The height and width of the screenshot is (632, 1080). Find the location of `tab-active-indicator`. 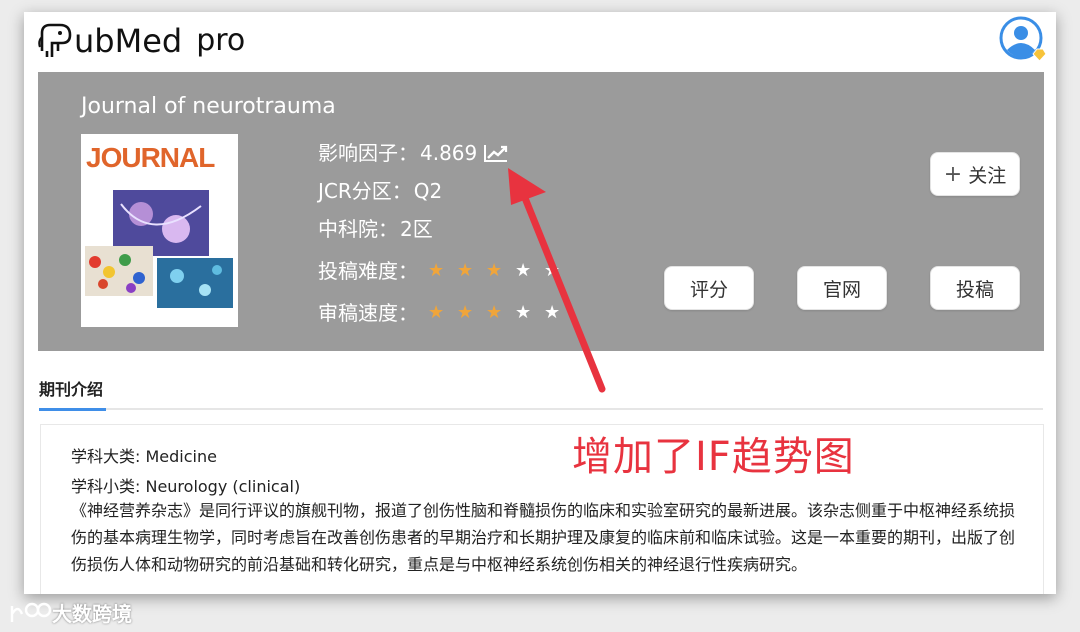

tab-active-indicator is located at coordinates (72, 409).